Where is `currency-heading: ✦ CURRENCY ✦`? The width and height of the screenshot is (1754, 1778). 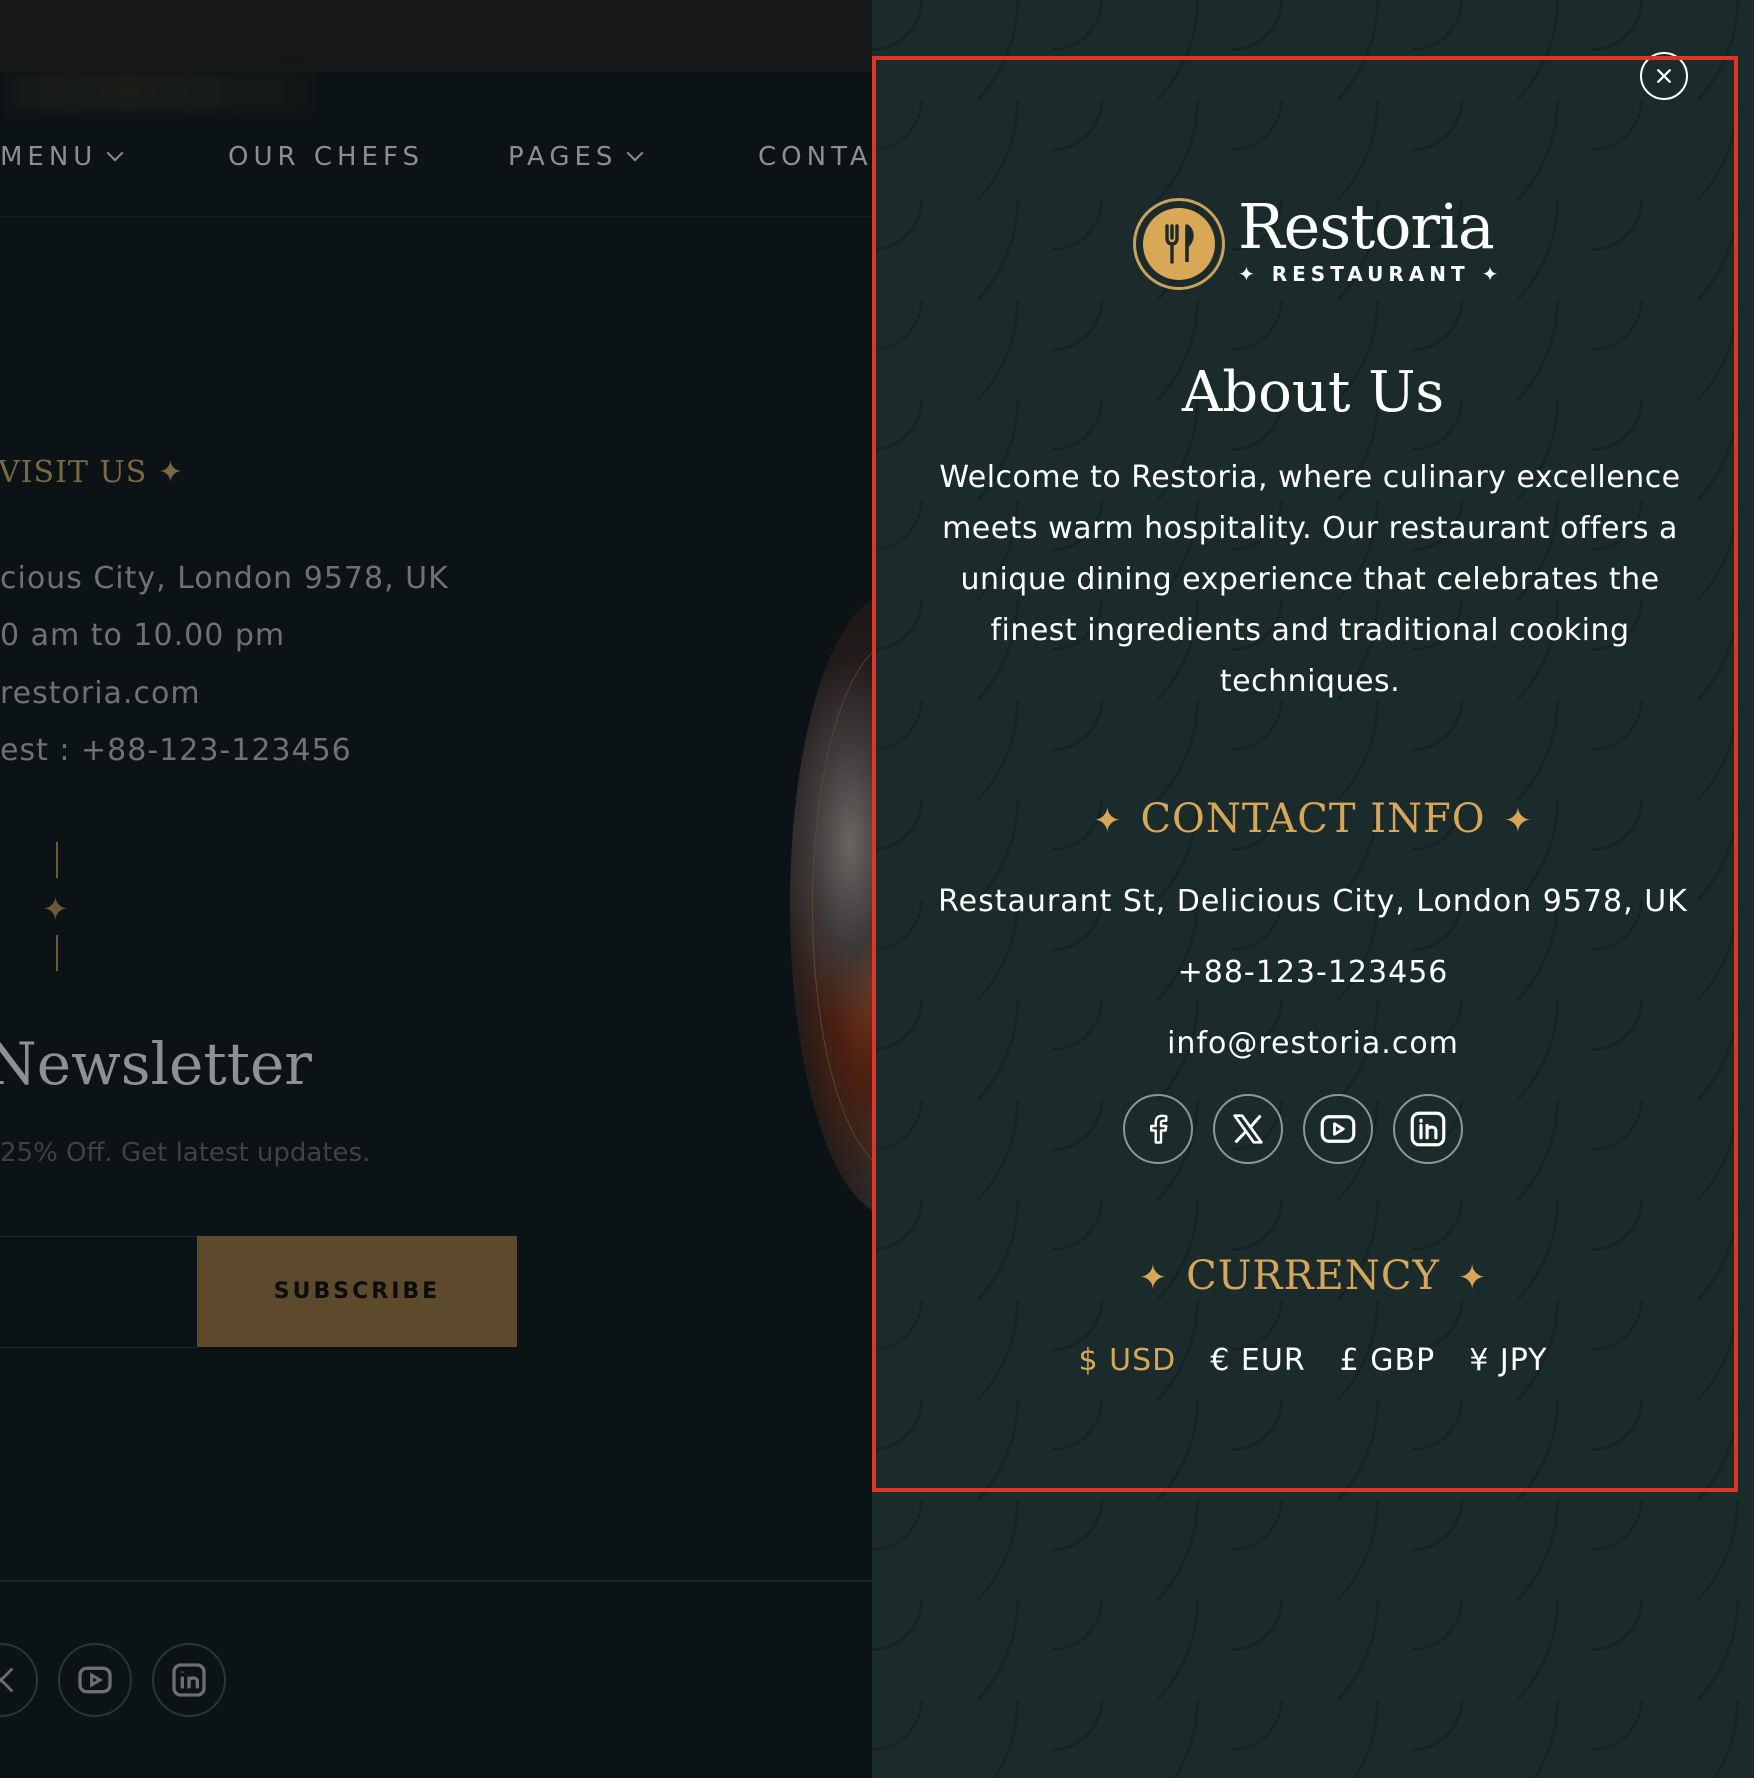
currency-heading: ✦ CURRENCY ✦ is located at coordinates (1313, 1276).